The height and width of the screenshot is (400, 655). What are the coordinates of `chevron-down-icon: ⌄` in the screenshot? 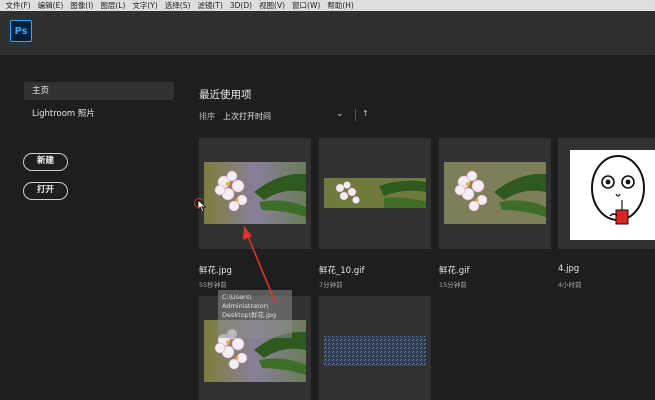 It's located at (340, 114).